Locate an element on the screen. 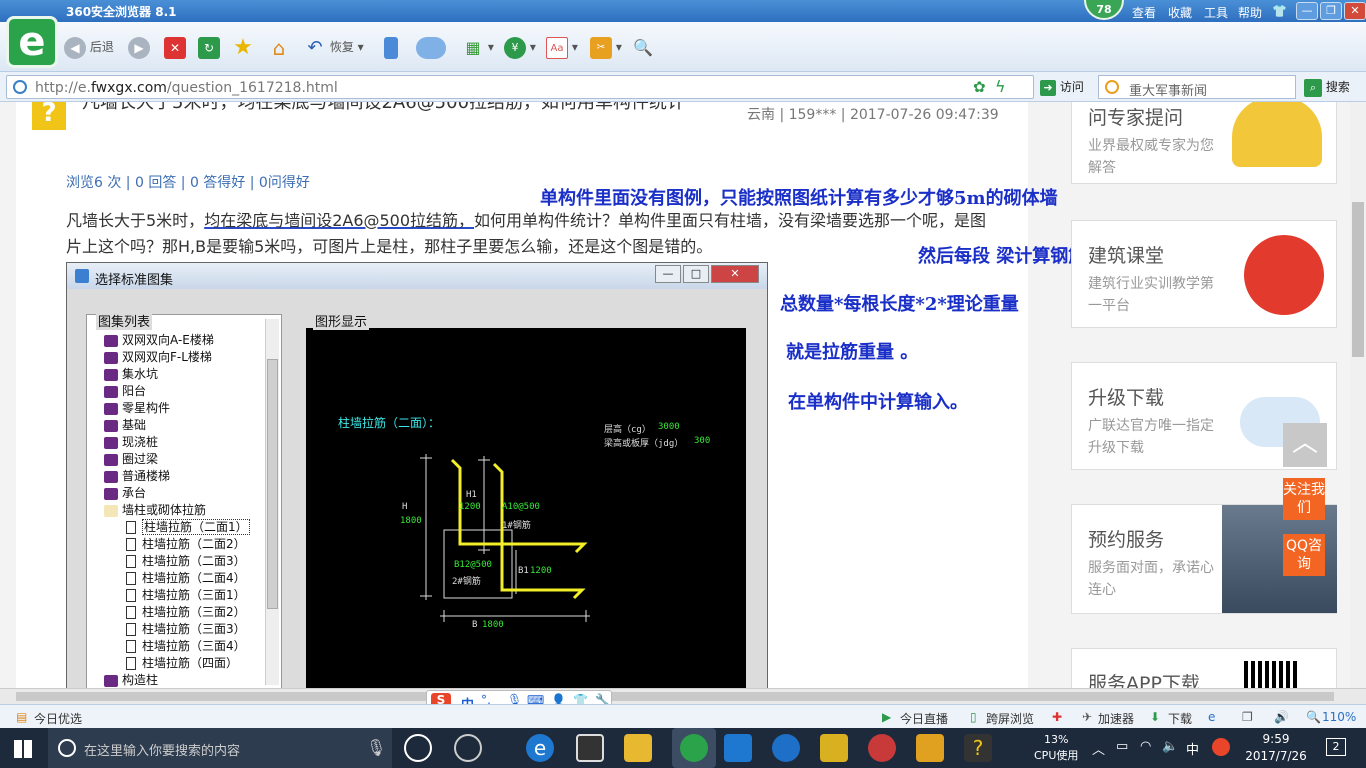  back-button: ◀ 后退 is located at coordinates (89, 47).